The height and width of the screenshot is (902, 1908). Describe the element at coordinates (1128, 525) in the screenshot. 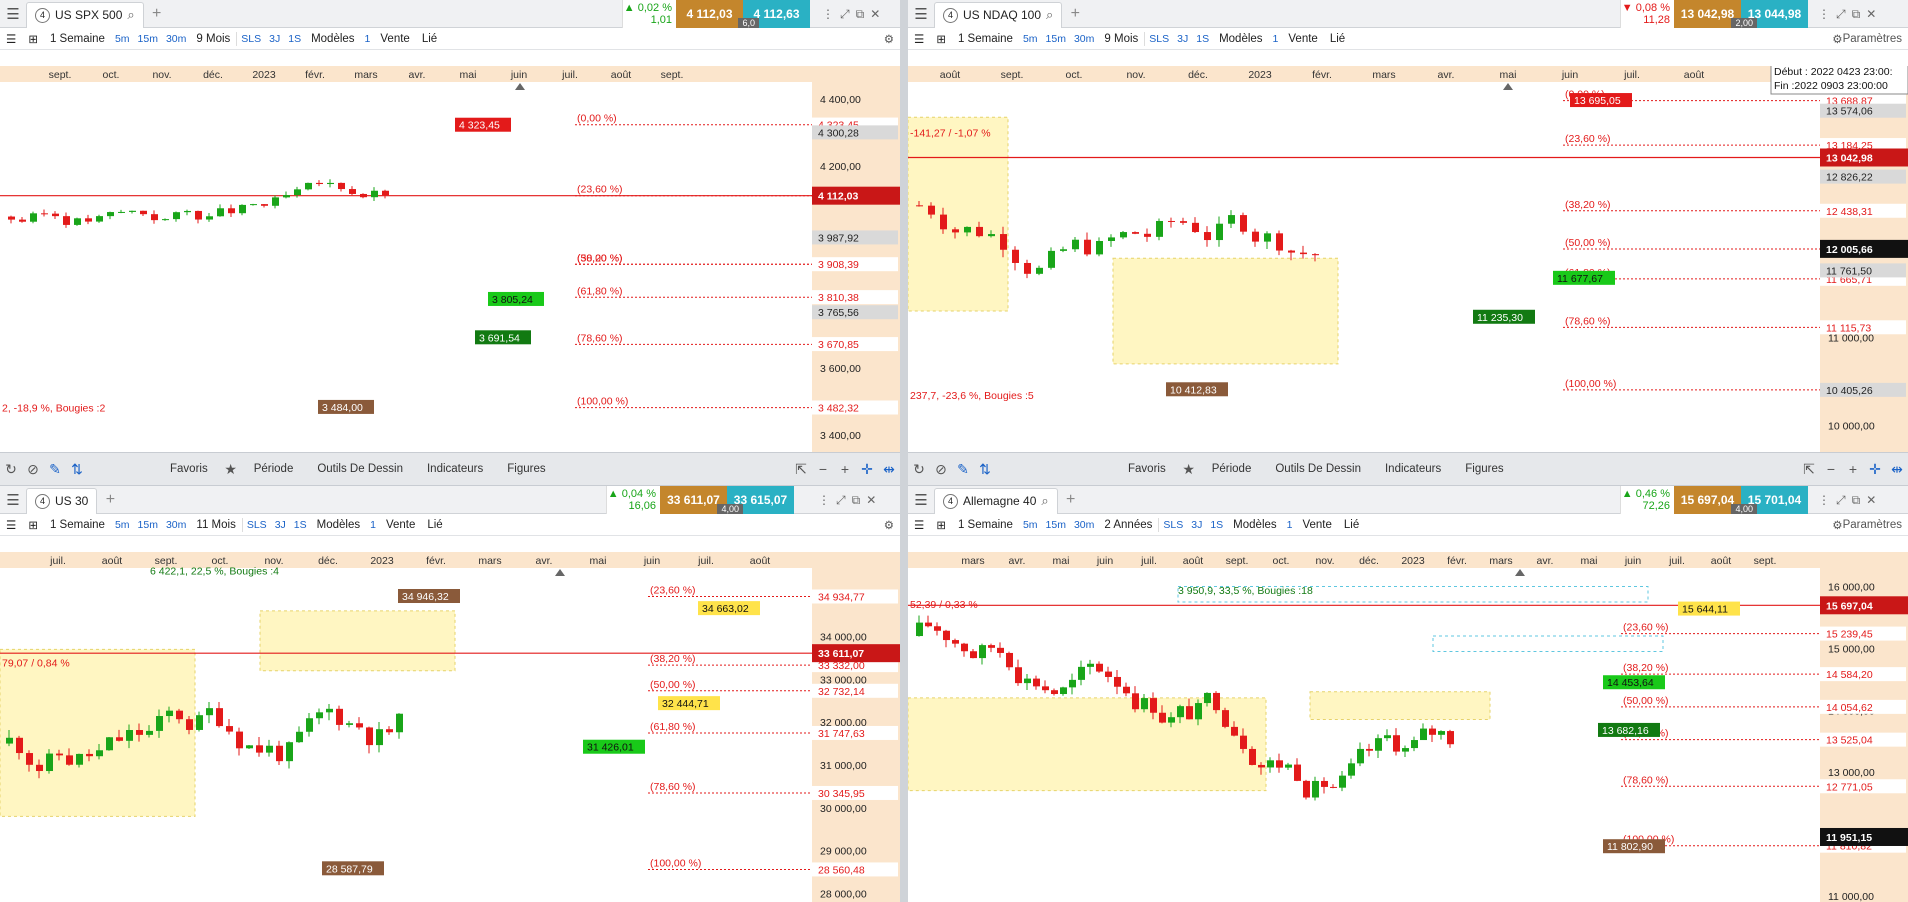

I see `period-select: 2 Années` at that location.